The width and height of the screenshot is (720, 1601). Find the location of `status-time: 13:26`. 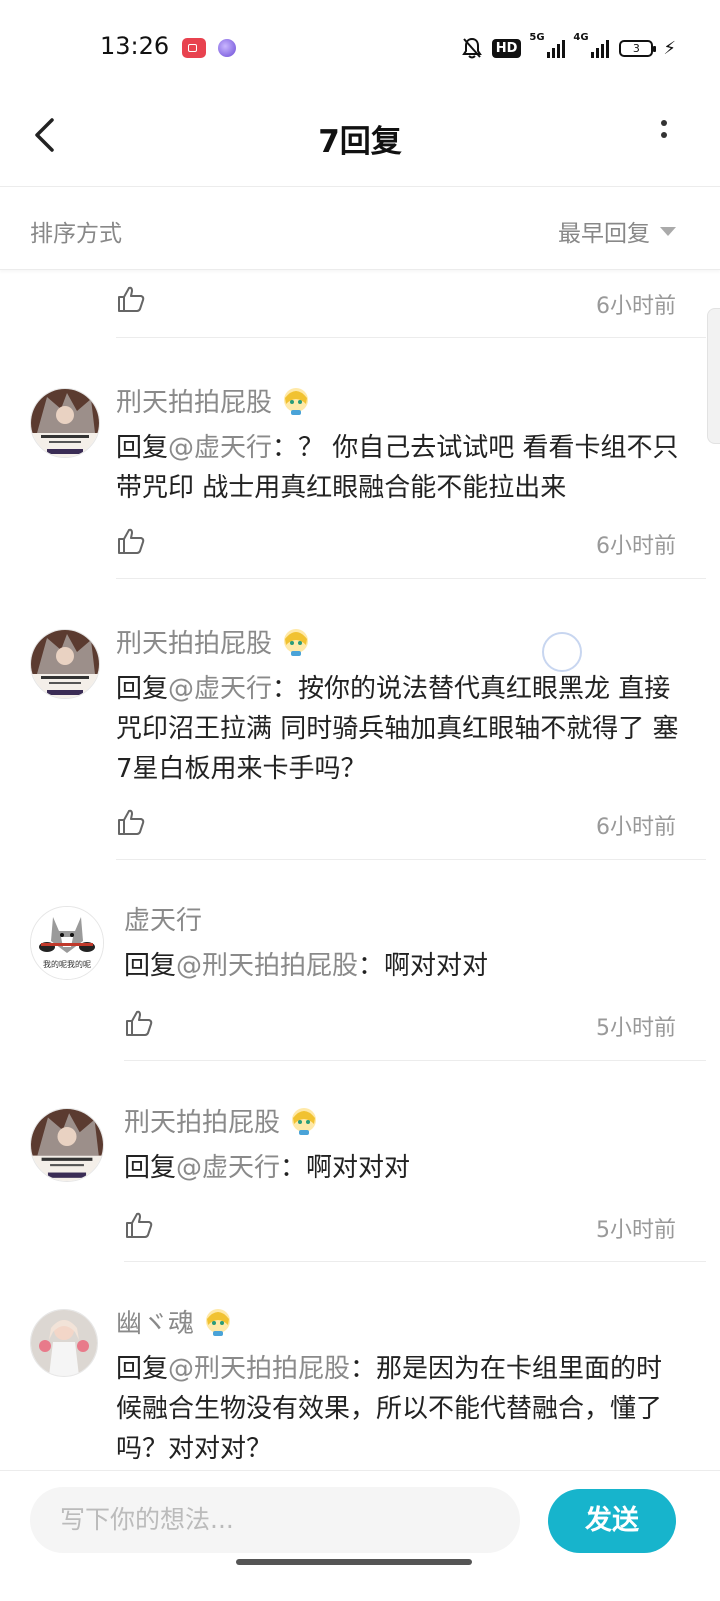

status-time: 13:26 is located at coordinates (135, 46).